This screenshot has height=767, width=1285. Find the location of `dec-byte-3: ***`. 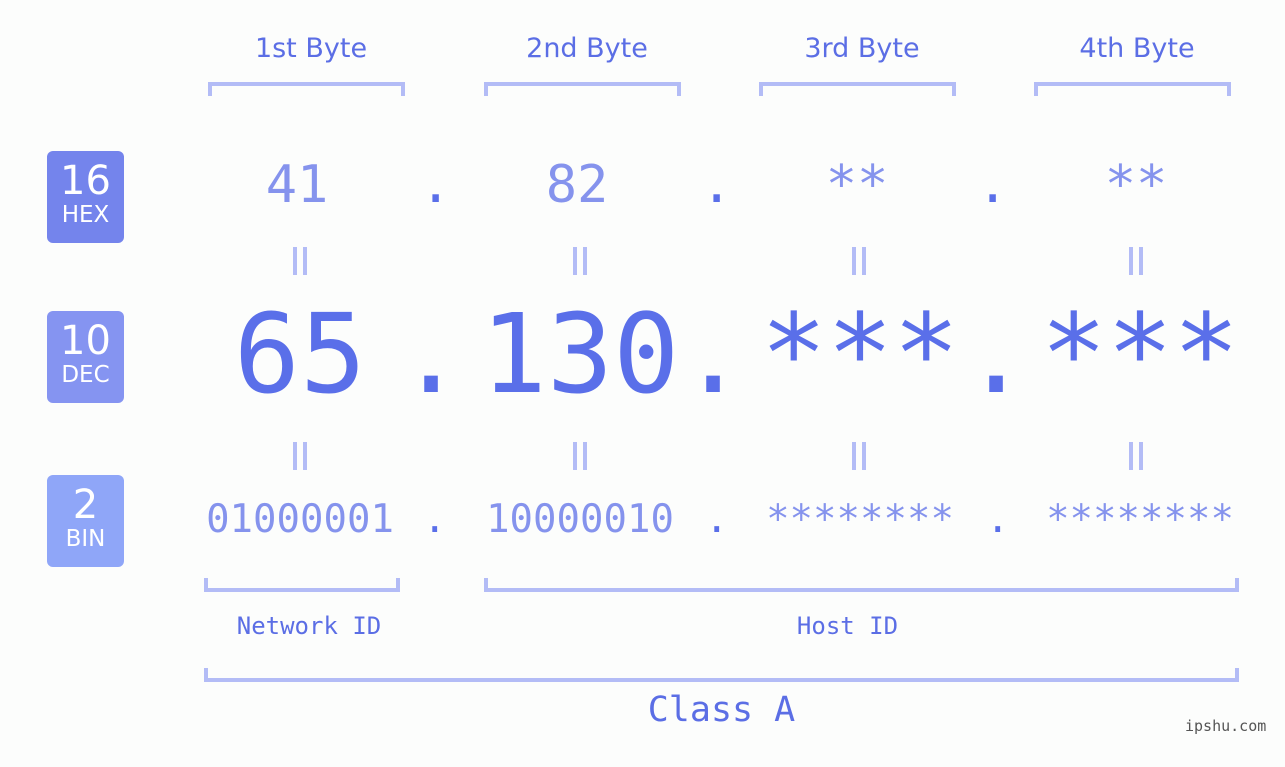

dec-byte-3: *** is located at coordinates (860, 354).